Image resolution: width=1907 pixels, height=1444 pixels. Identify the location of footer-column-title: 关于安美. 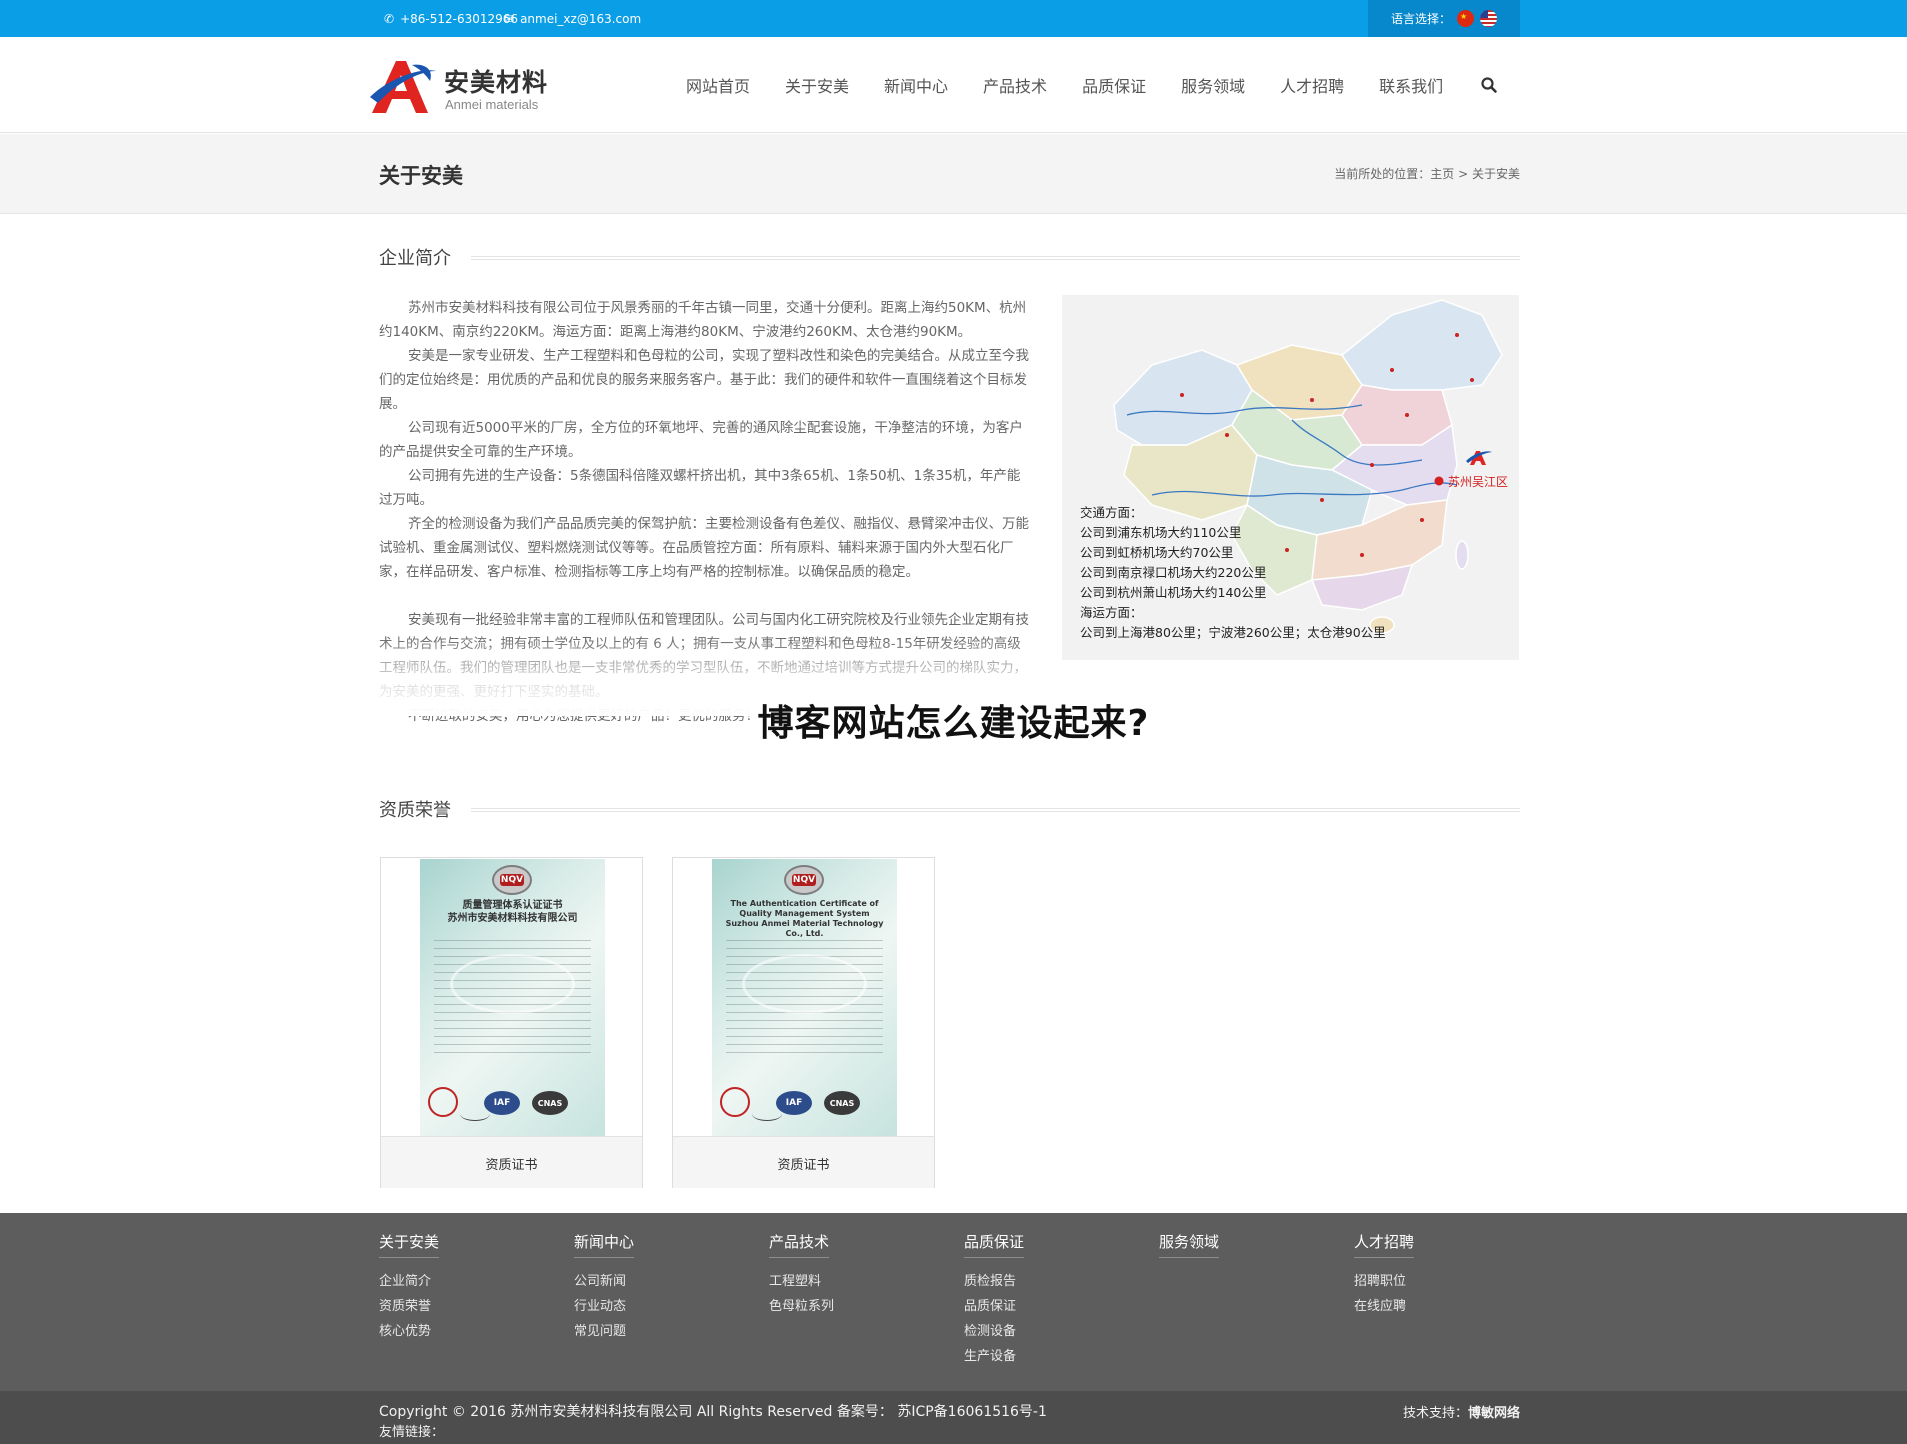
(409, 1244).